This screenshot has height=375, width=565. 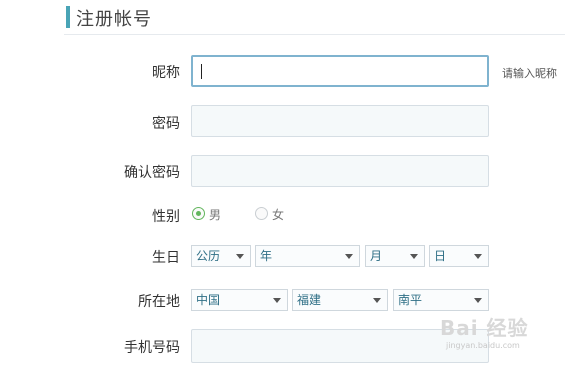 I want to click on phone-label: 手机号码, so click(x=152, y=348).